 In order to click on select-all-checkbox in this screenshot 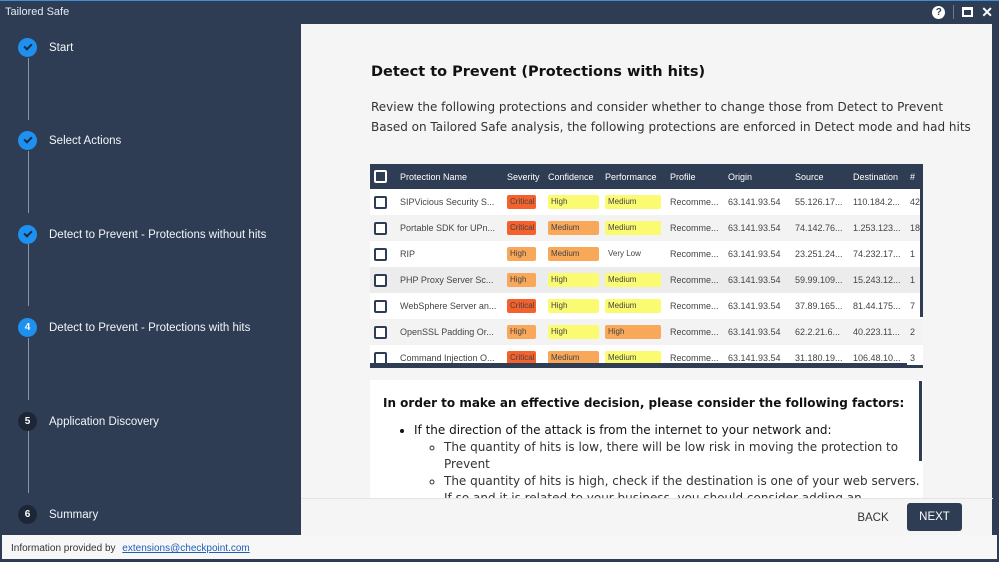, I will do `click(380, 176)`.